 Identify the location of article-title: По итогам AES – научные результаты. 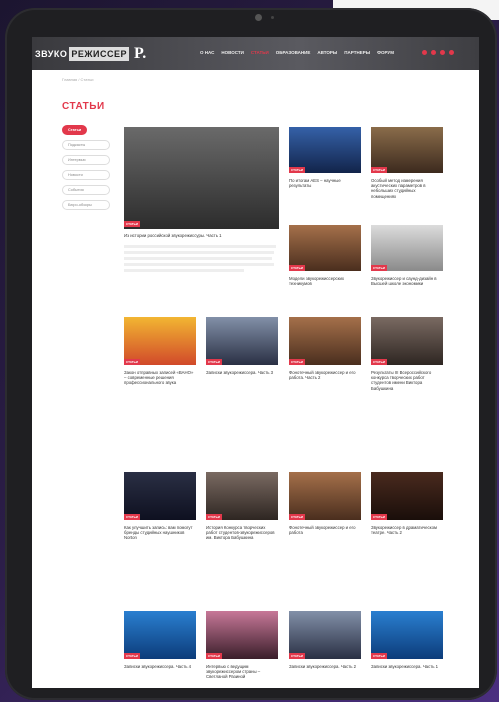
(324, 183).